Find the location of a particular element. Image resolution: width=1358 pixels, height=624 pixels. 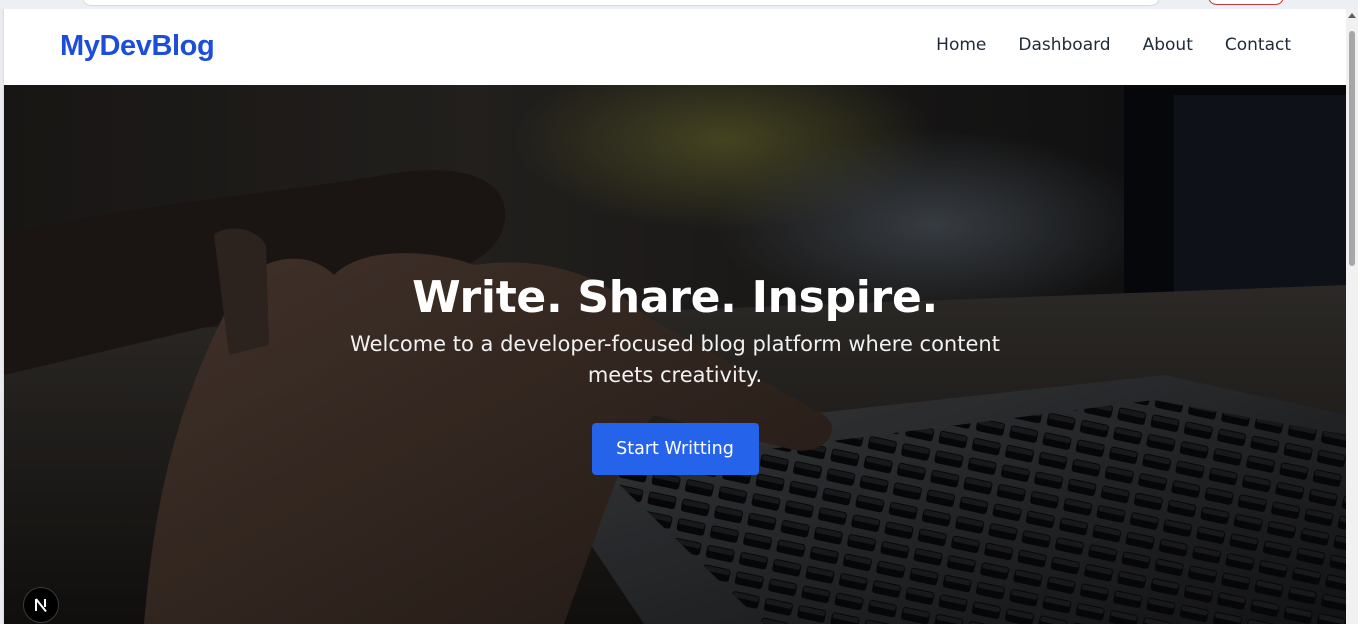

nav-link-dashboard: Dashboard is located at coordinates (1064, 45).